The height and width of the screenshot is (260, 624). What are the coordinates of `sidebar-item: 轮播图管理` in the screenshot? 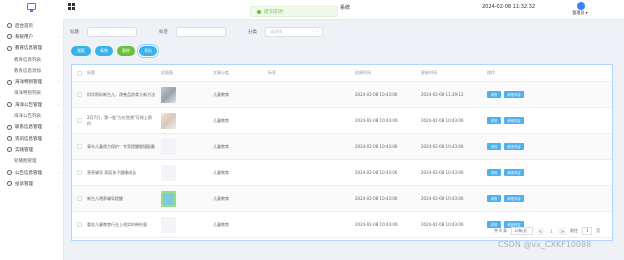 It's located at (31, 161).